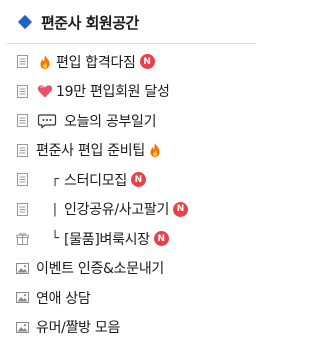  What do you see at coordinates (55, 239) in the screenshot?
I see `tree-connector: └` at bounding box center [55, 239].